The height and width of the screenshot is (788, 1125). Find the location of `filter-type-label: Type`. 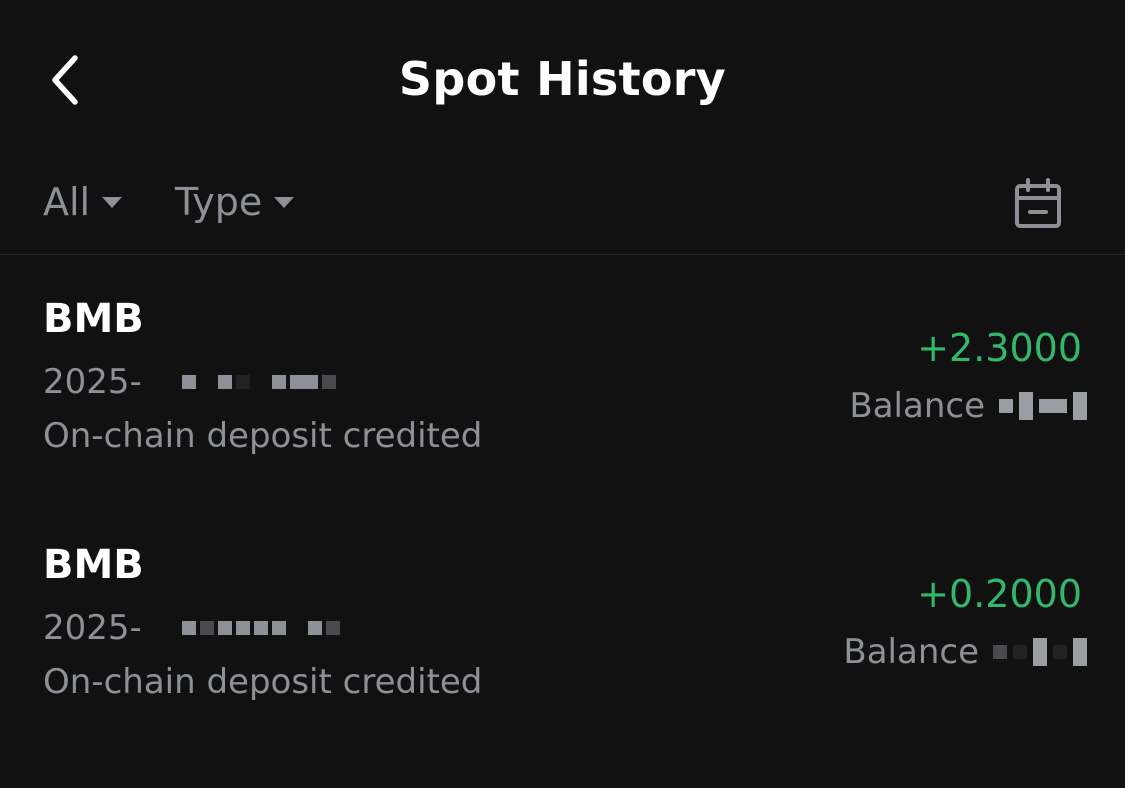

filter-type-label: Type is located at coordinates (219, 202).